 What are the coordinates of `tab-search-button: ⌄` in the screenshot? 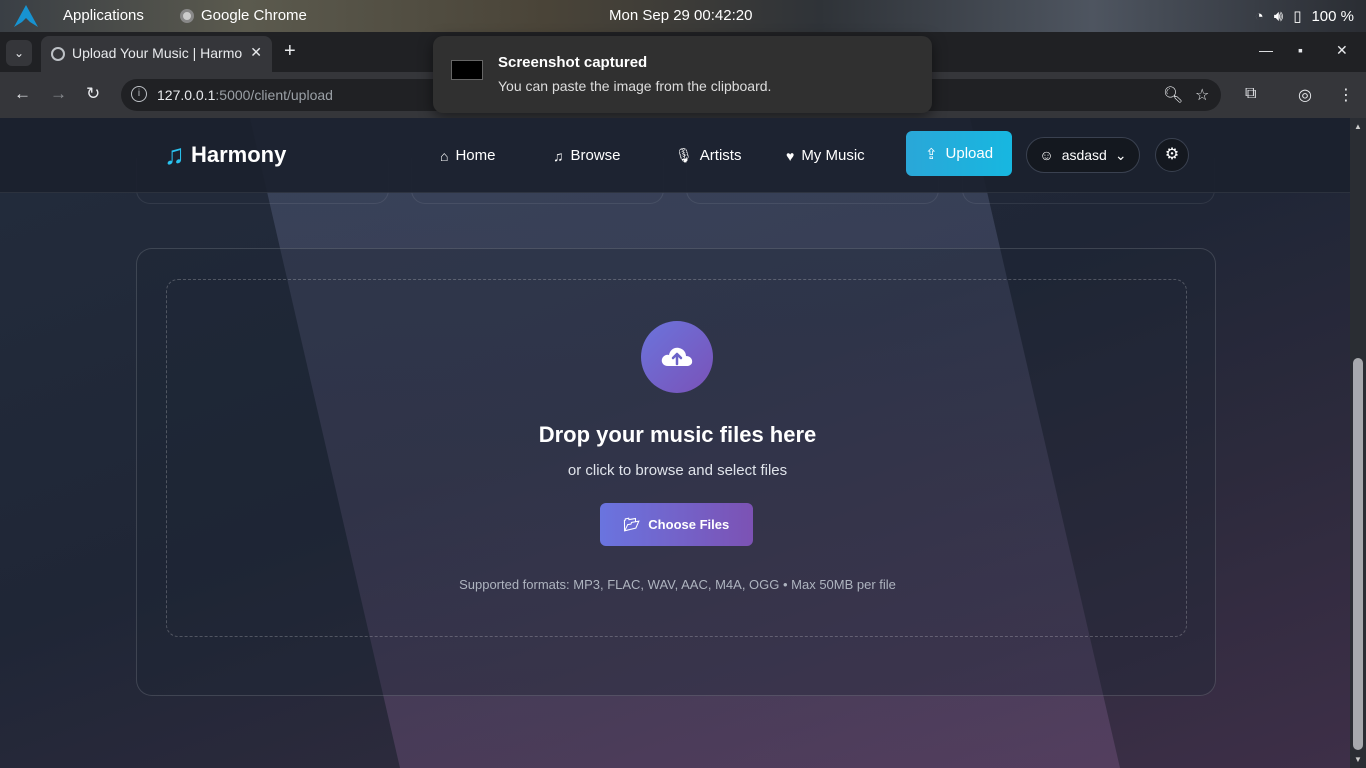 It's located at (19, 53).